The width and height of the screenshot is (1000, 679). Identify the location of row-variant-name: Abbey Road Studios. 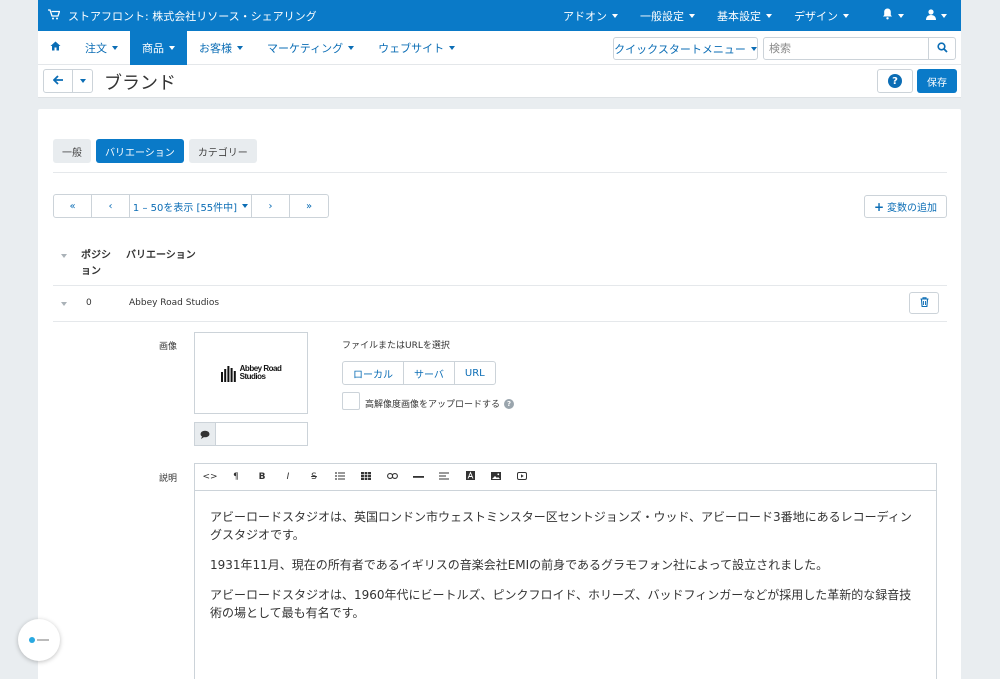
(174, 303).